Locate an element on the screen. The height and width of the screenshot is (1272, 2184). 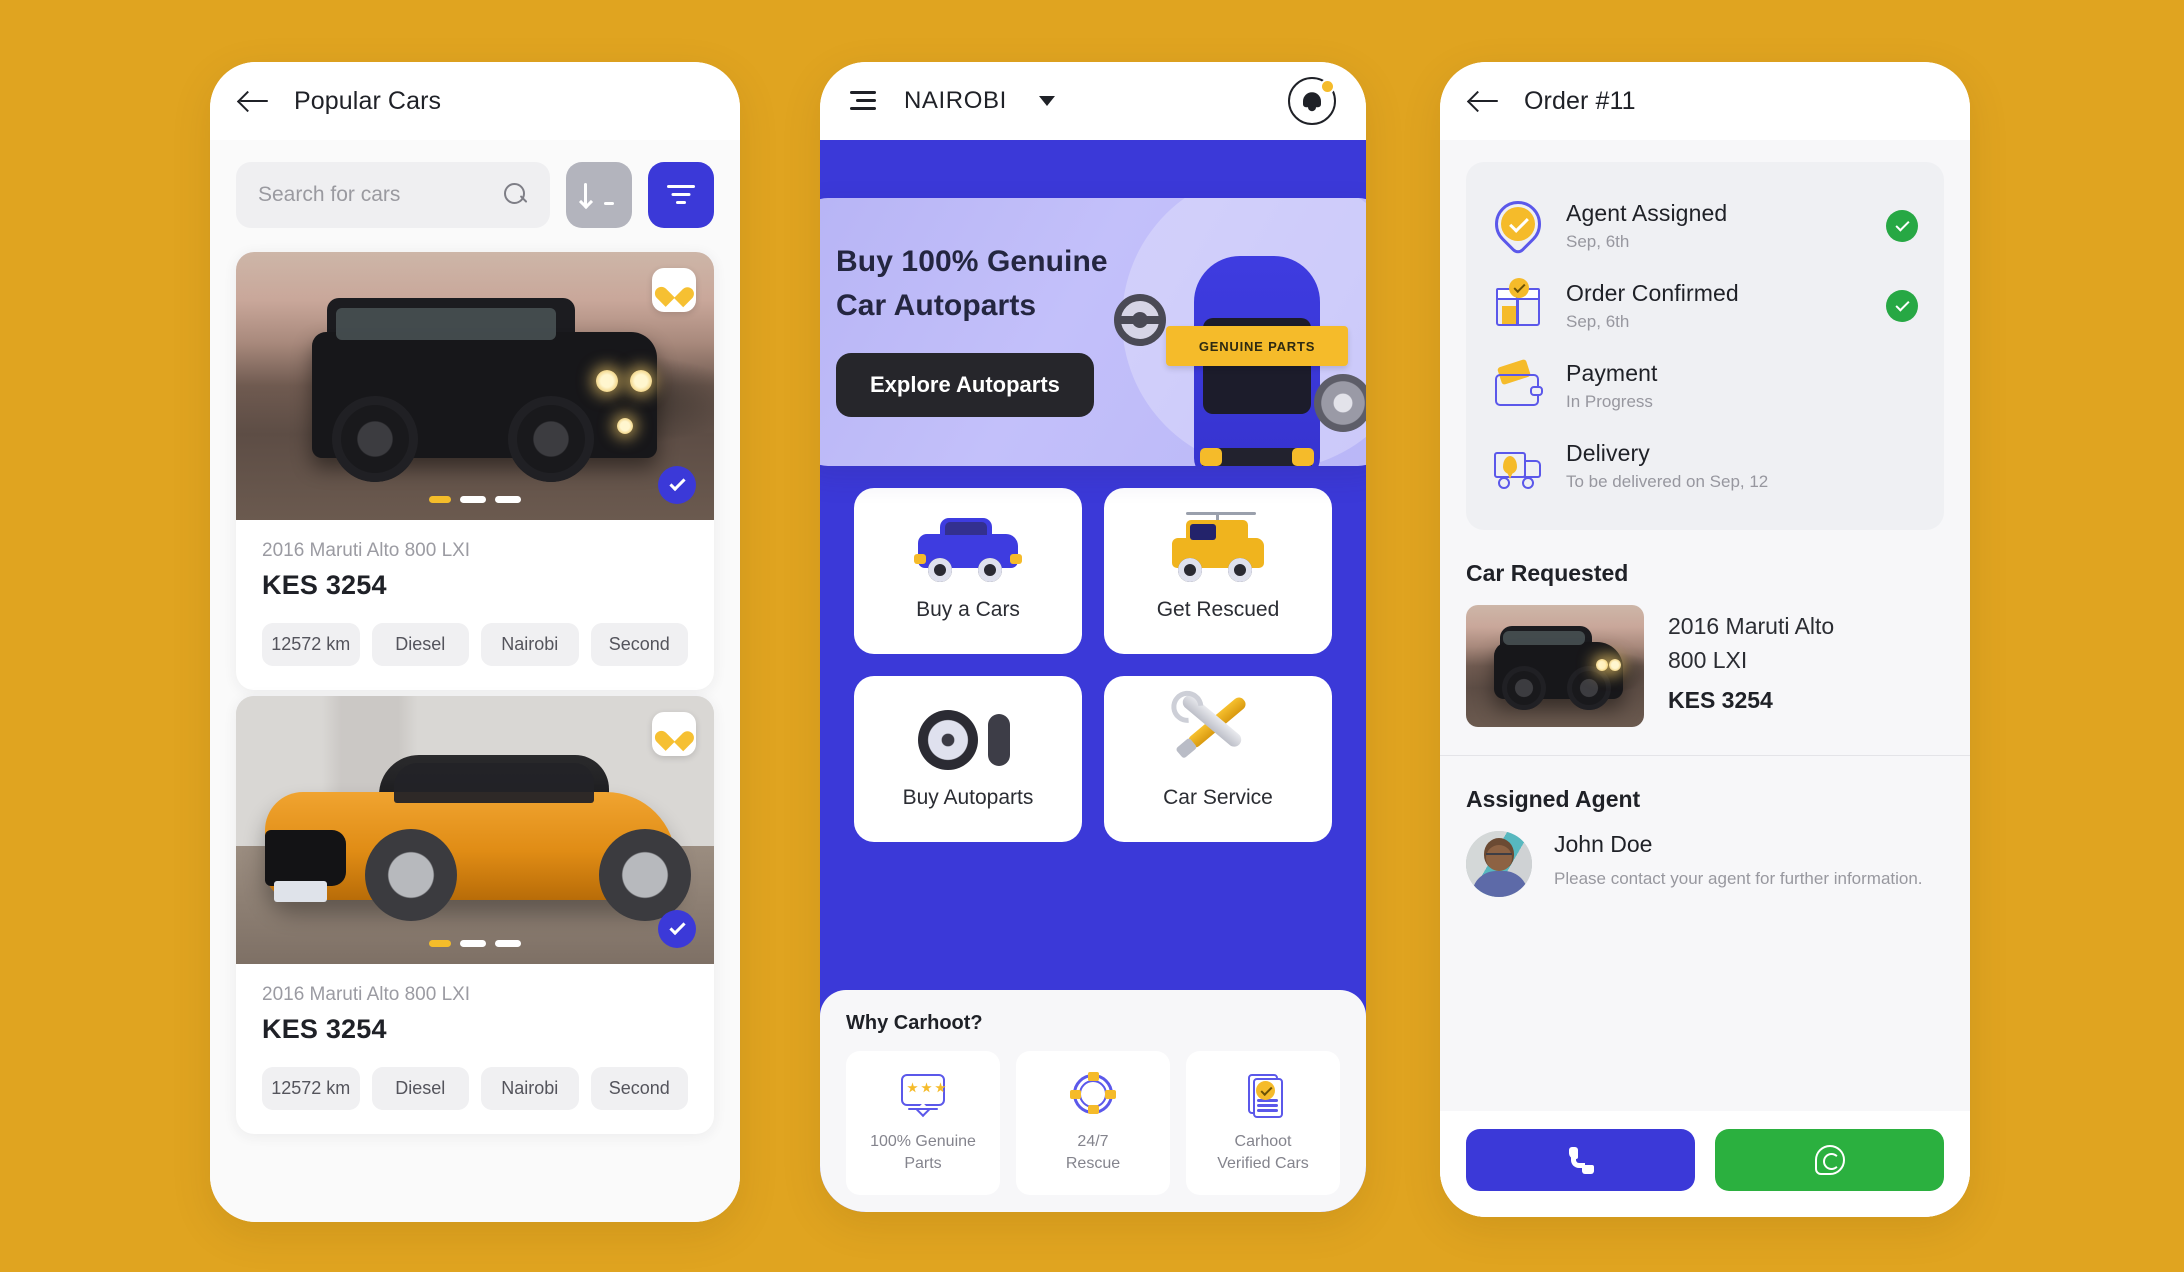
whatsapp-icon is located at coordinates (1829, 1160).